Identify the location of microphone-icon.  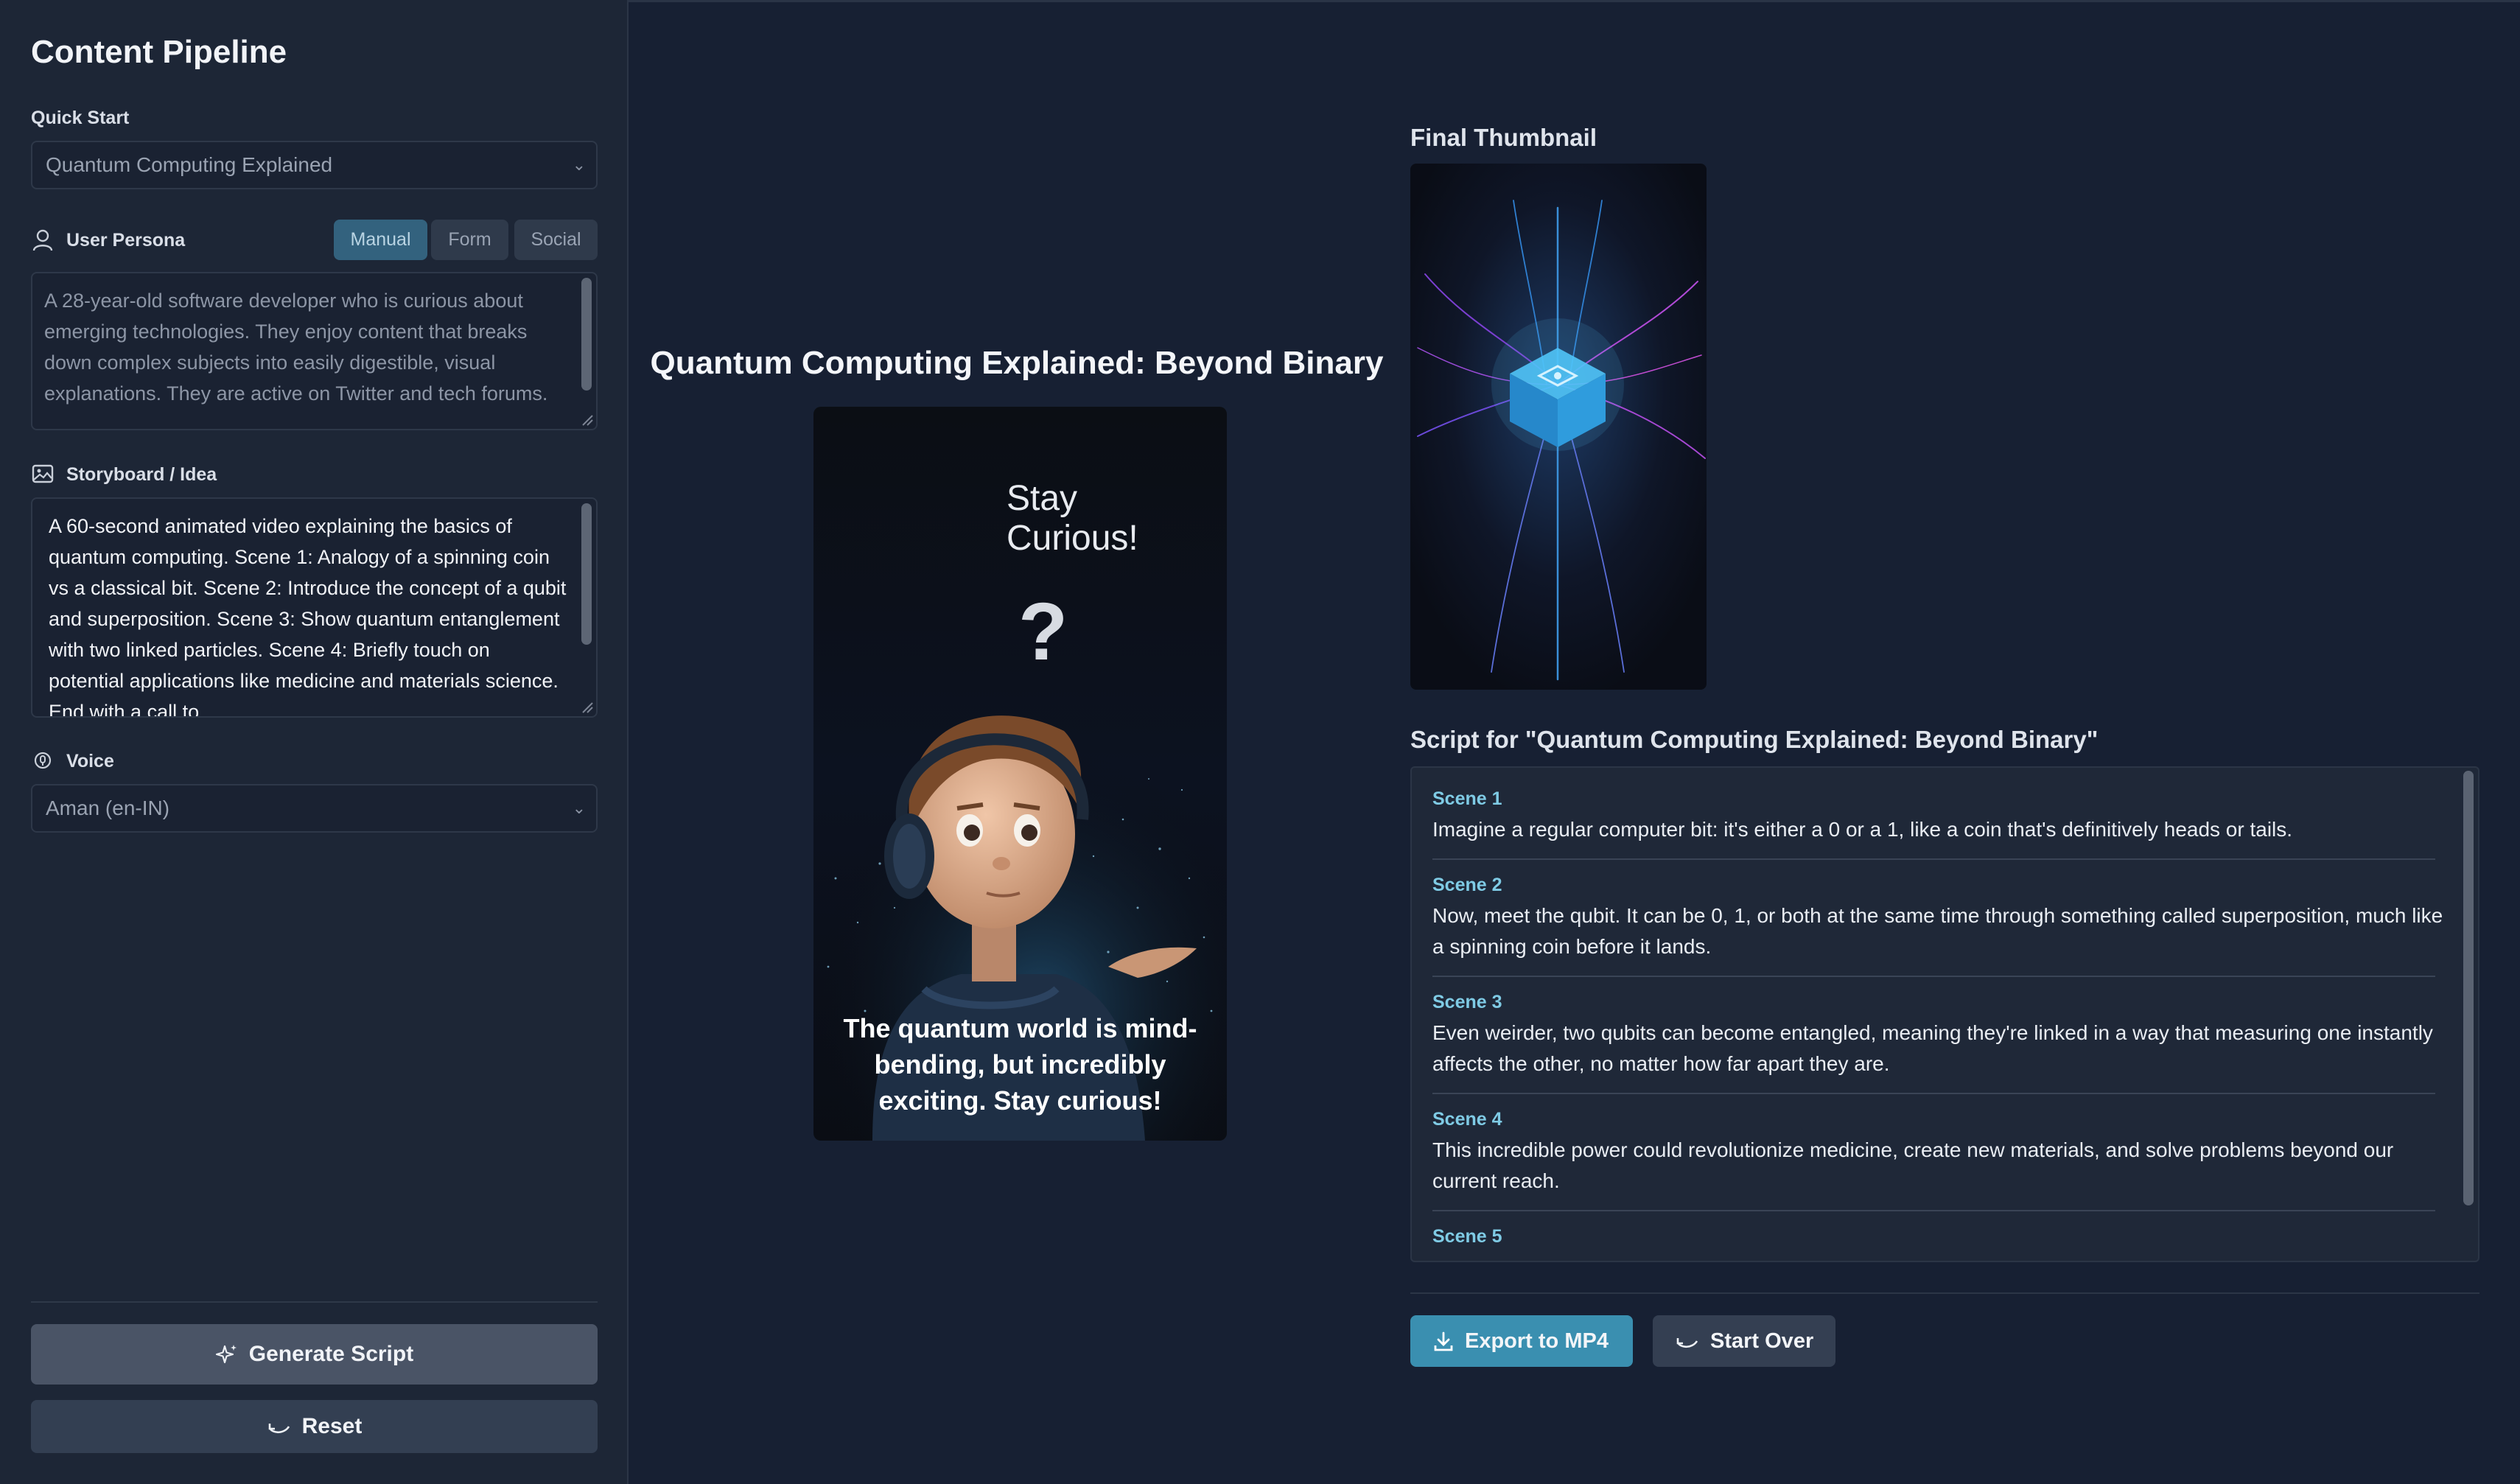
(43, 760).